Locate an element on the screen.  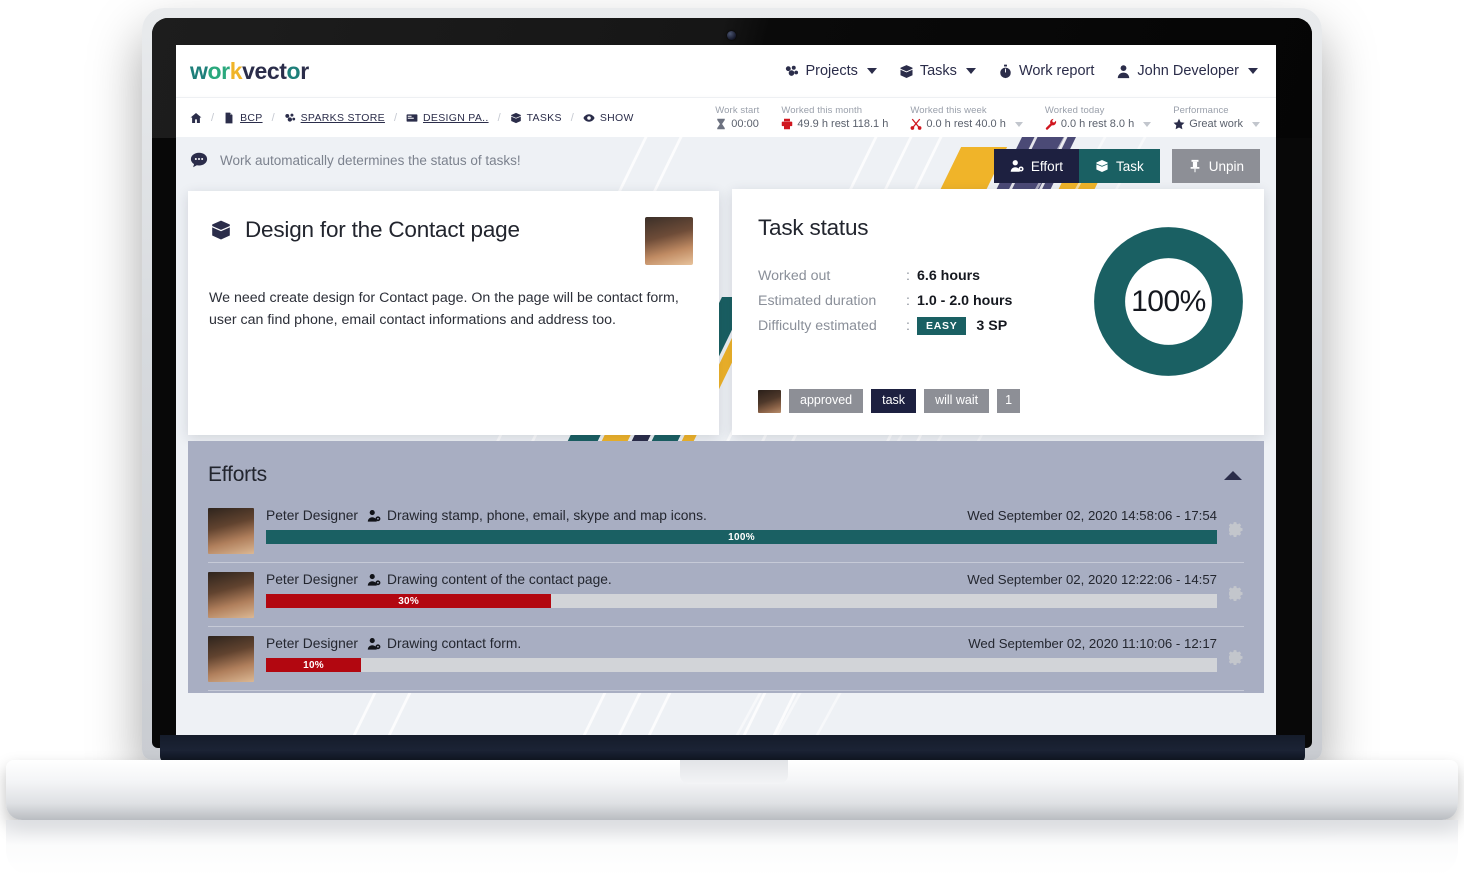
breadcrumb-item-home is located at coordinates (196, 118).